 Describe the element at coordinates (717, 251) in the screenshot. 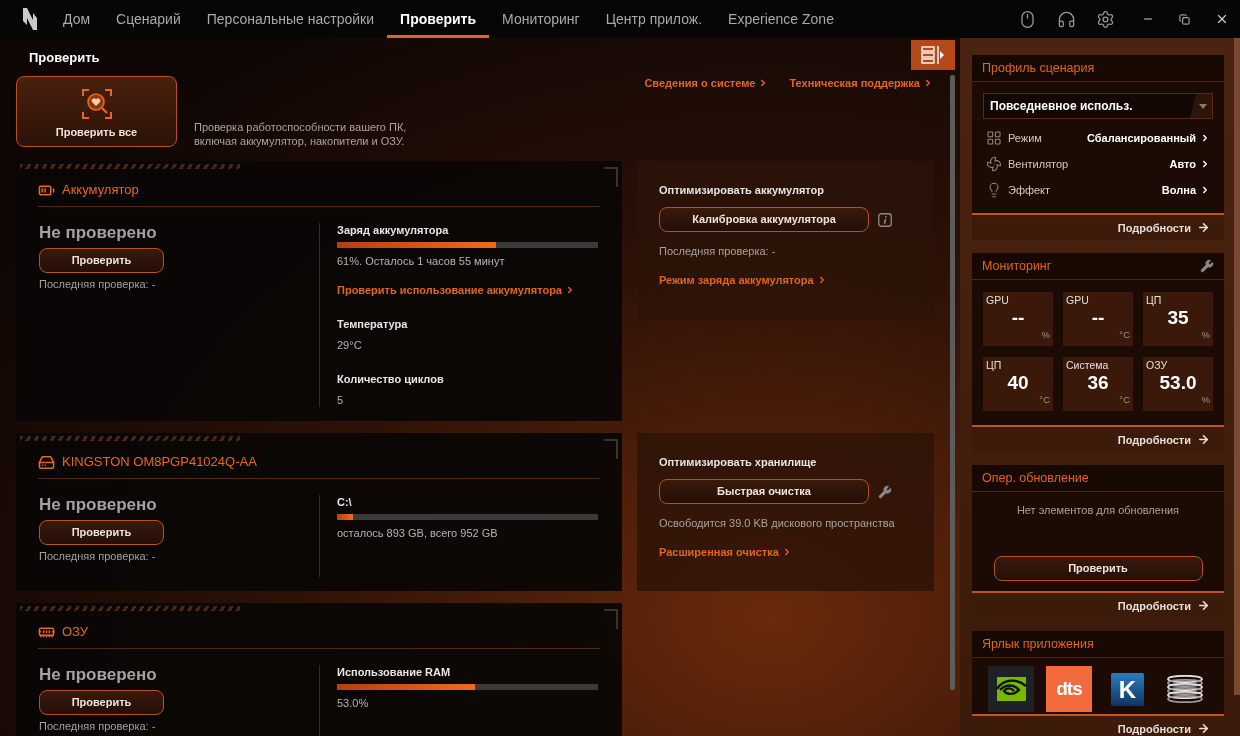

I see `info-text: Последняя проверка: -` at that location.